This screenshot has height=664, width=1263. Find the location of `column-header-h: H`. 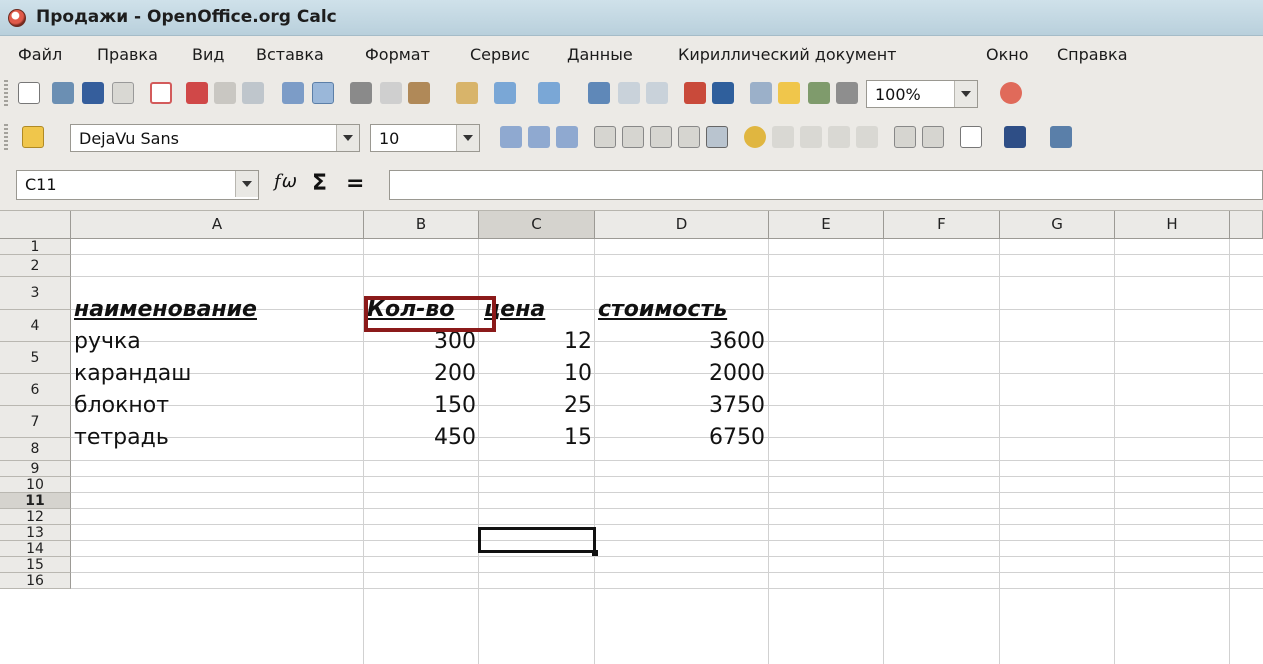

column-header-h: H is located at coordinates (1172, 225).